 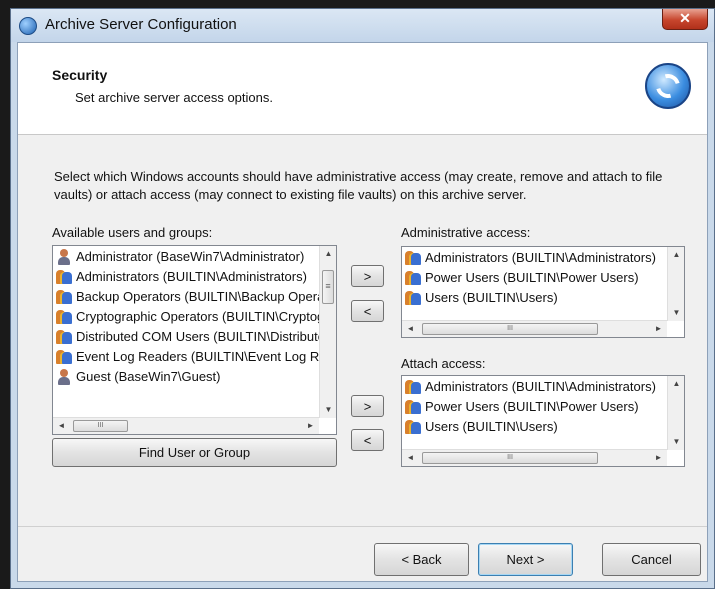 I want to click on find-user-or-group-button: Find User or Group, so click(x=194, y=452).